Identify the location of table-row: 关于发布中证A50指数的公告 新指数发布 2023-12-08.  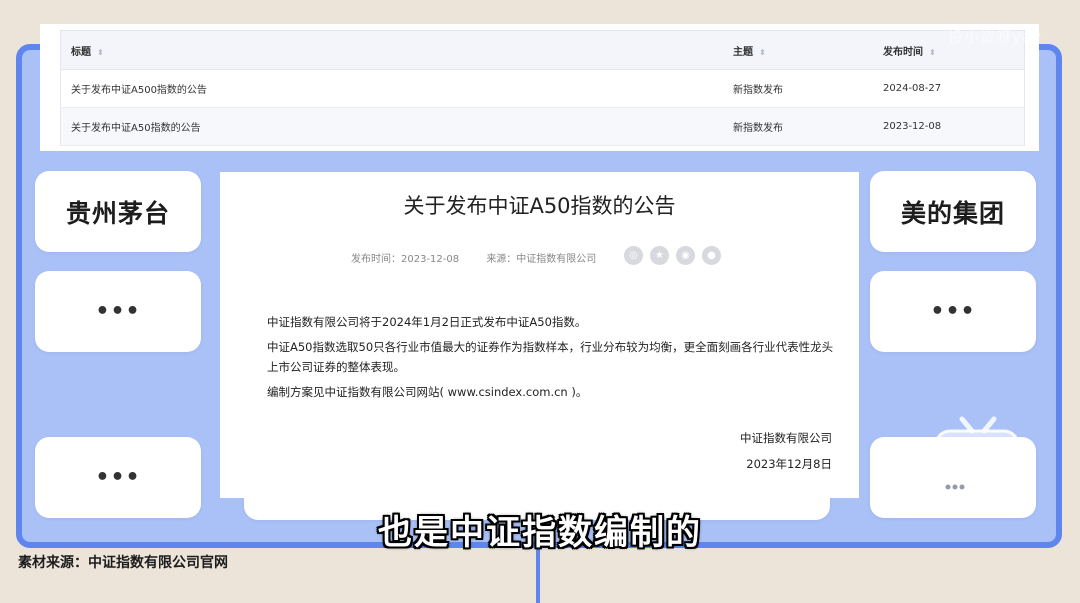
(542, 126).